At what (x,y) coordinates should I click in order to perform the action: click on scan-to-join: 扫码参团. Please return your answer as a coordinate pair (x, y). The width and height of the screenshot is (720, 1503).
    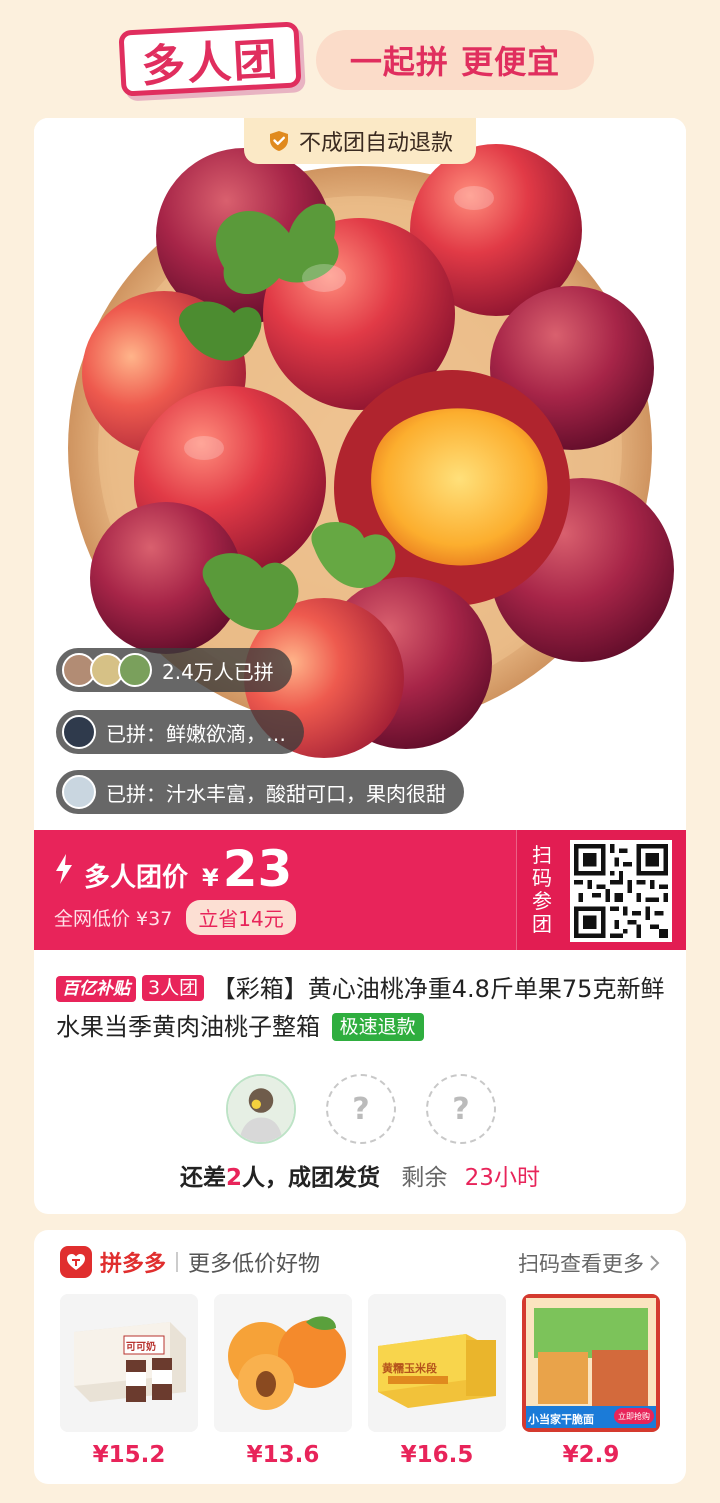
    Looking at the image, I should click on (601, 890).